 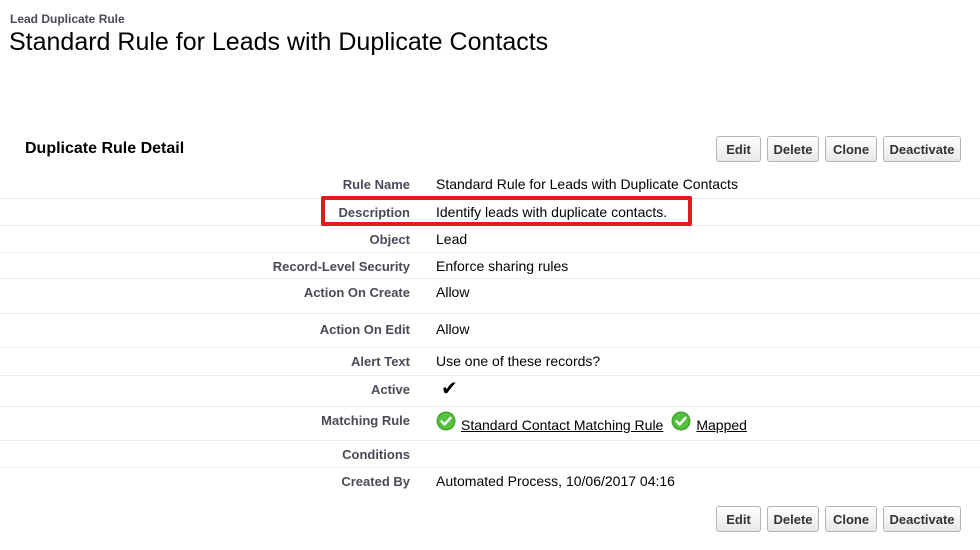 What do you see at coordinates (490, 296) in the screenshot?
I see `row-action-on-create: Action On Create Allow` at bounding box center [490, 296].